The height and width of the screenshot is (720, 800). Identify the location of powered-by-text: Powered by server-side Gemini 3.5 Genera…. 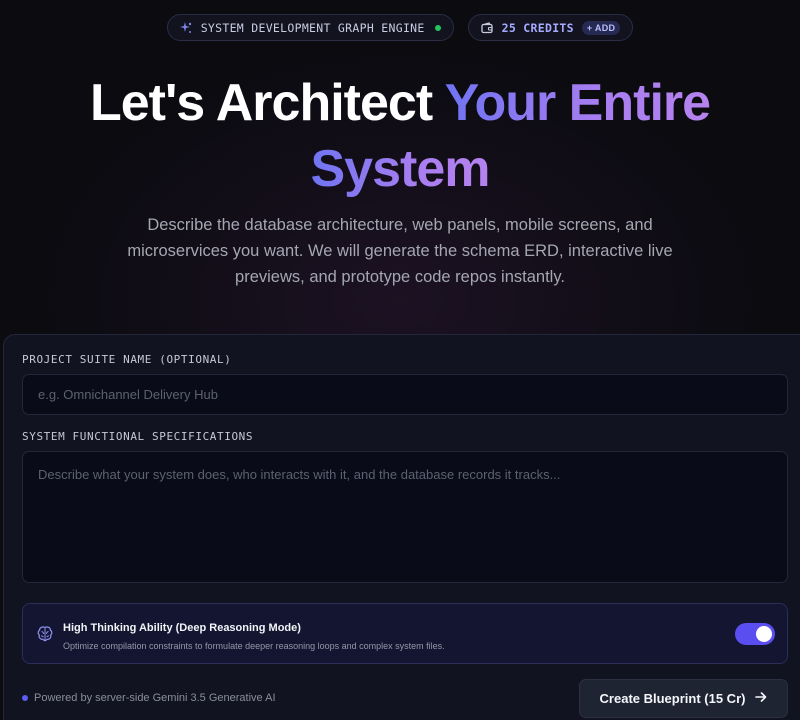
(155, 698).